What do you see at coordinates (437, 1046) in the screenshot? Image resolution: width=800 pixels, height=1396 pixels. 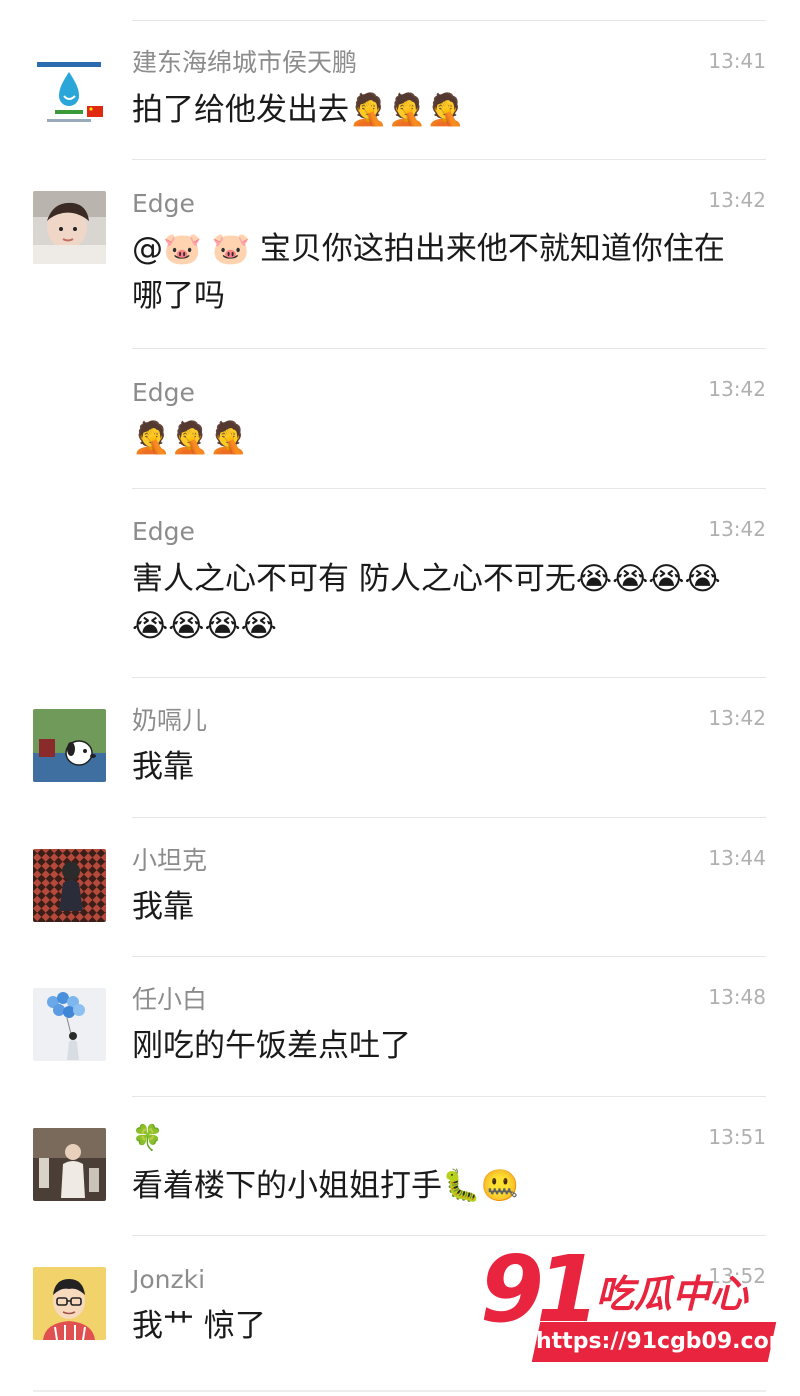 I see `message-text: 刚吃的午饭差点吐了` at bounding box center [437, 1046].